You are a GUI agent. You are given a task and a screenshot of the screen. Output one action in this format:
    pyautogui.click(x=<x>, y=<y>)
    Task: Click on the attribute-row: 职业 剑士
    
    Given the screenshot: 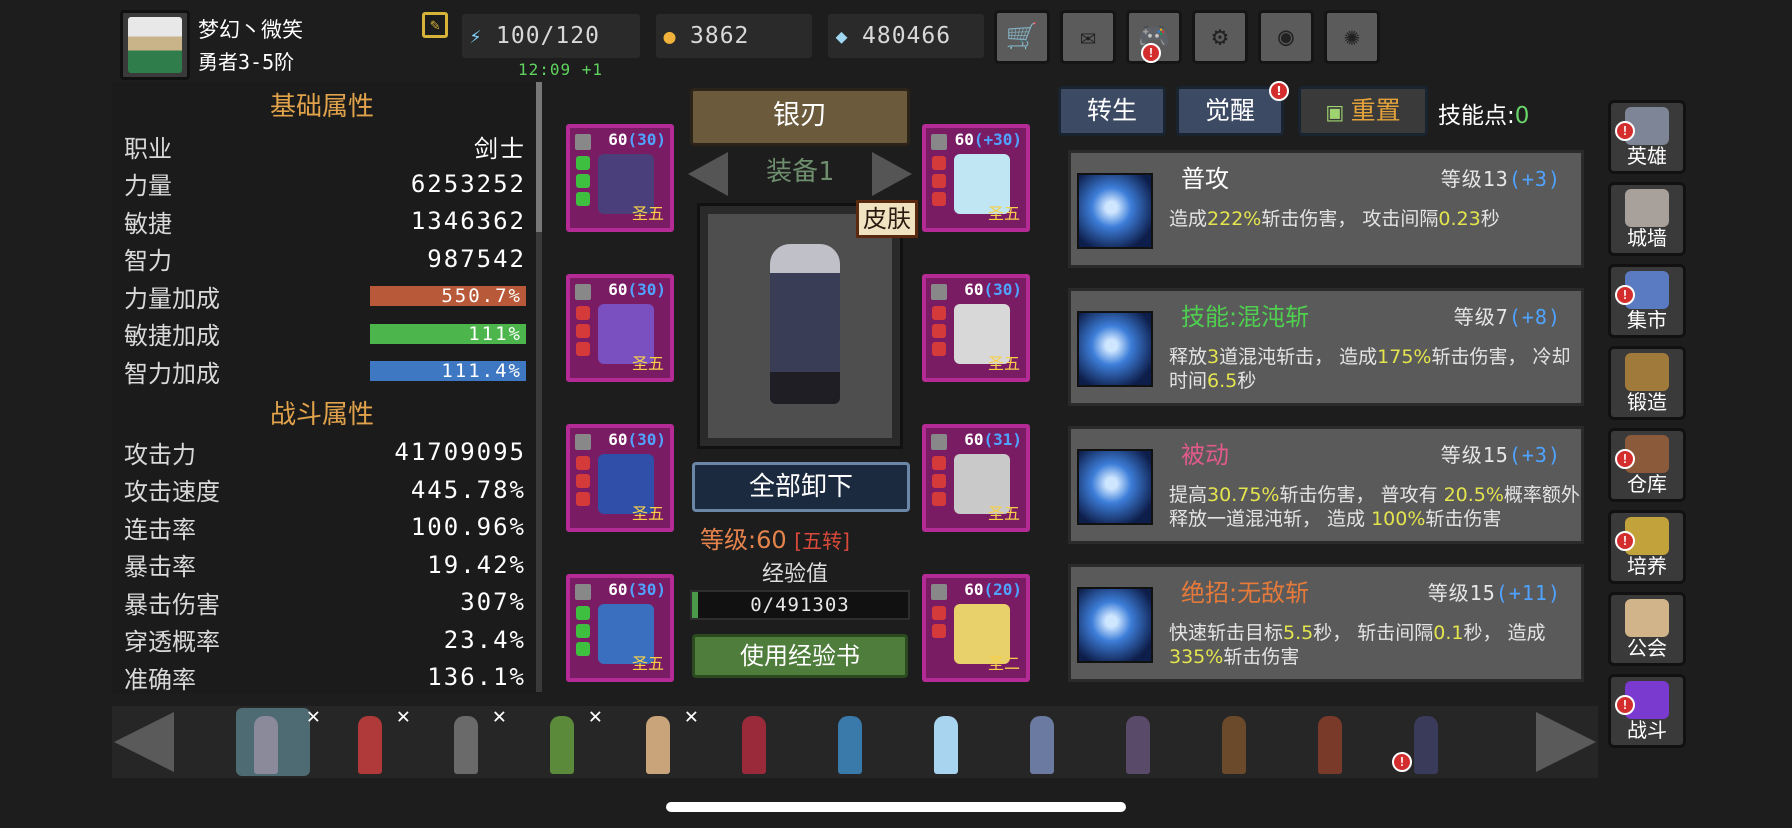 What is the action you would take?
    pyautogui.click(x=325, y=146)
    